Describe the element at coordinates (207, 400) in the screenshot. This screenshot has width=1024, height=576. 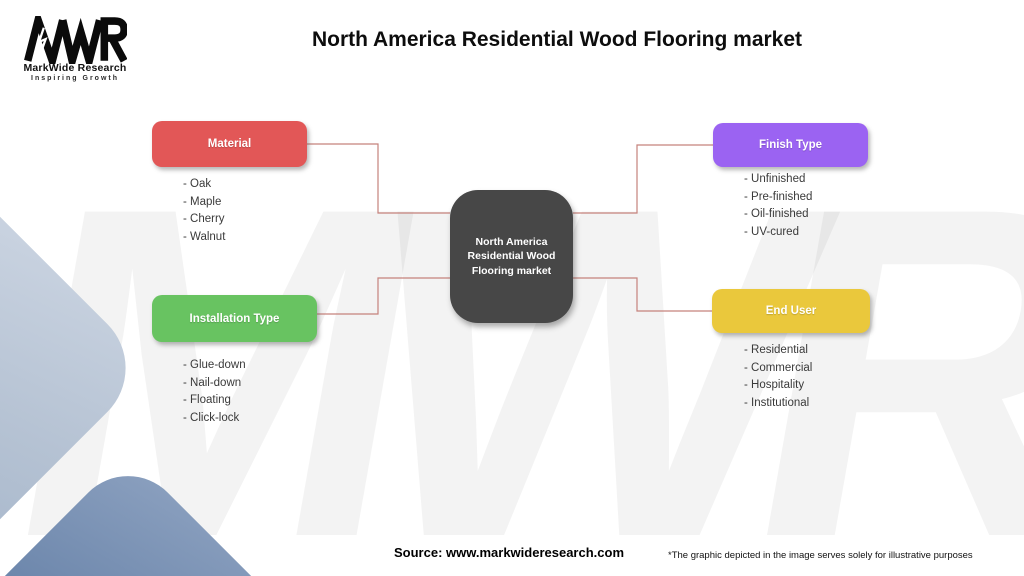
I see `segment-list-item: - Floating` at that location.